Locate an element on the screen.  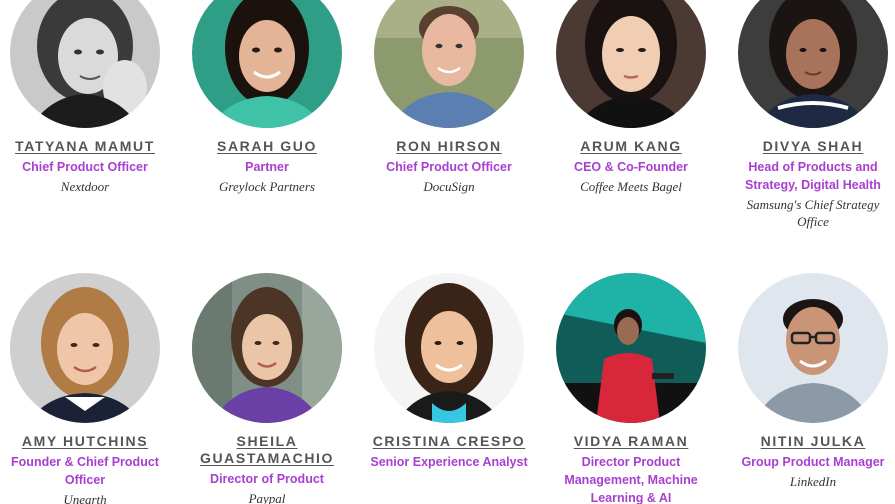
speaker-photo-nitin-julka is located at coordinates (813, 348).